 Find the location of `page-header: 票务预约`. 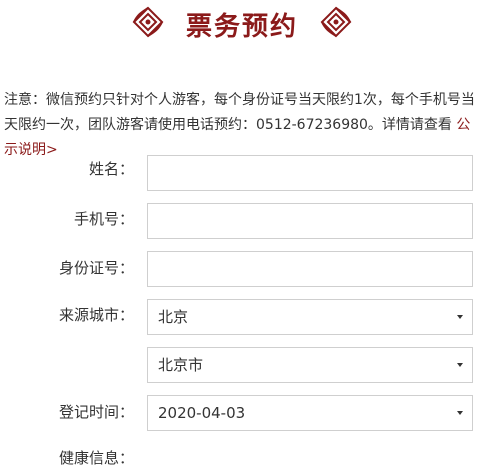

page-header: 票务预约 is located at coordinates (242, 23).